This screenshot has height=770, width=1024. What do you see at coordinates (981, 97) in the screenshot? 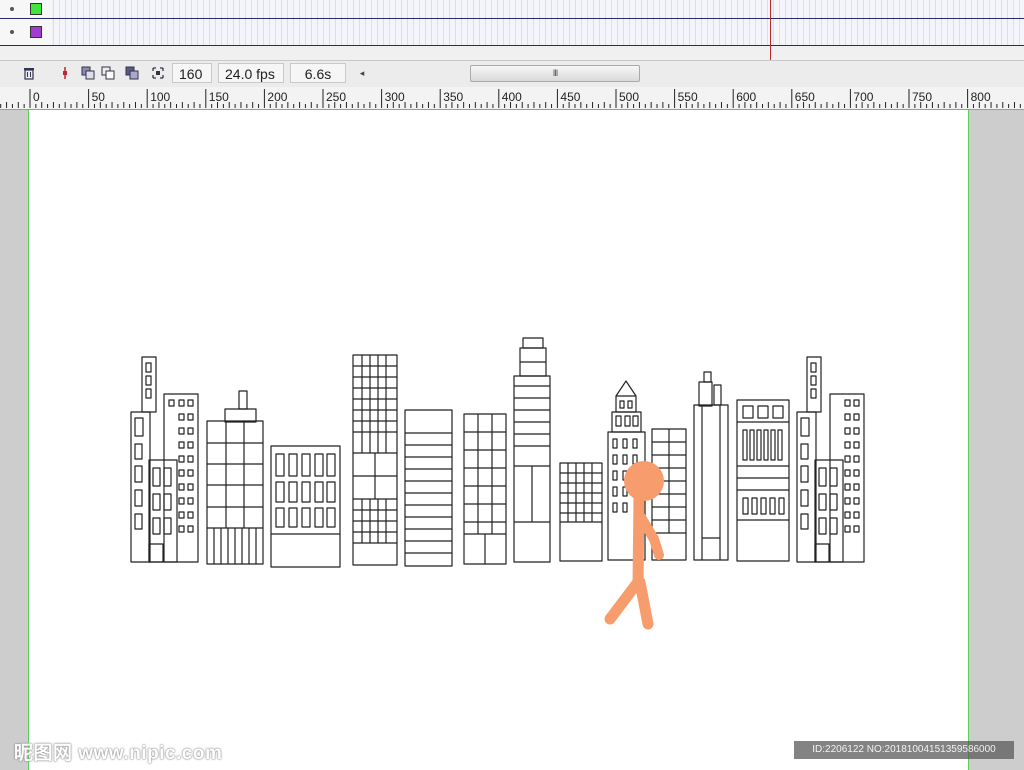
I see `ruler-label: 800` at bounding box center [981, 97].